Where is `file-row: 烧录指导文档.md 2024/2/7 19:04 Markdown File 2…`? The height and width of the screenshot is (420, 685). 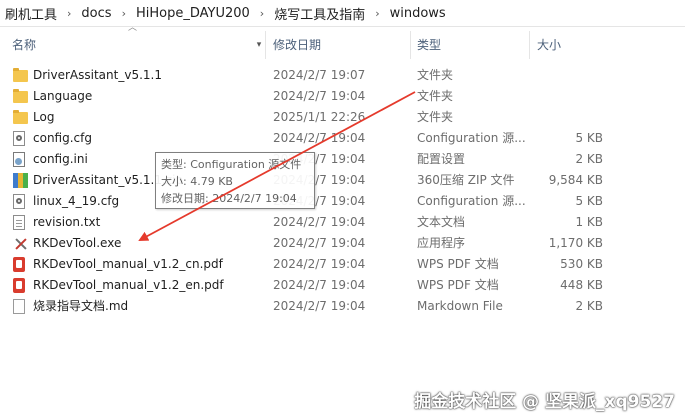 file-row: 烧录指导文档.md 2024/2/7 19:04 Markdown File 2… is located at coordinates (342, 306).